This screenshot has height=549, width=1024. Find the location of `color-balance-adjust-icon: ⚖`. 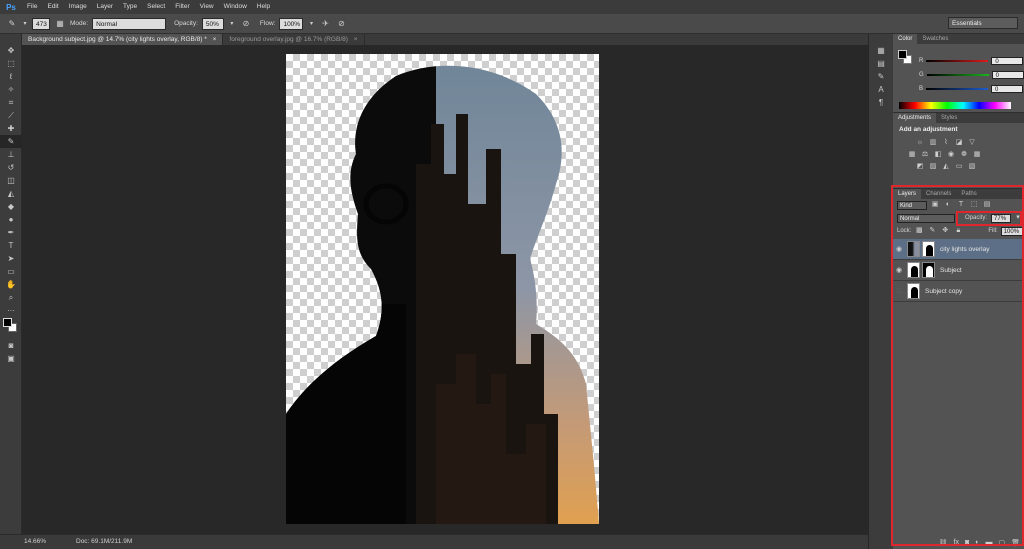

color-balance-adjust-icon: ⚖ is located at coordinates (925, 155).